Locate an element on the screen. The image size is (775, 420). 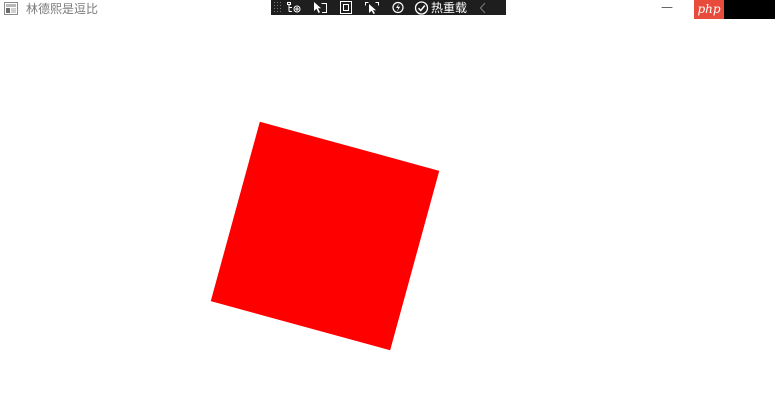
minimize-button: — is located at coordinates (667, 8).